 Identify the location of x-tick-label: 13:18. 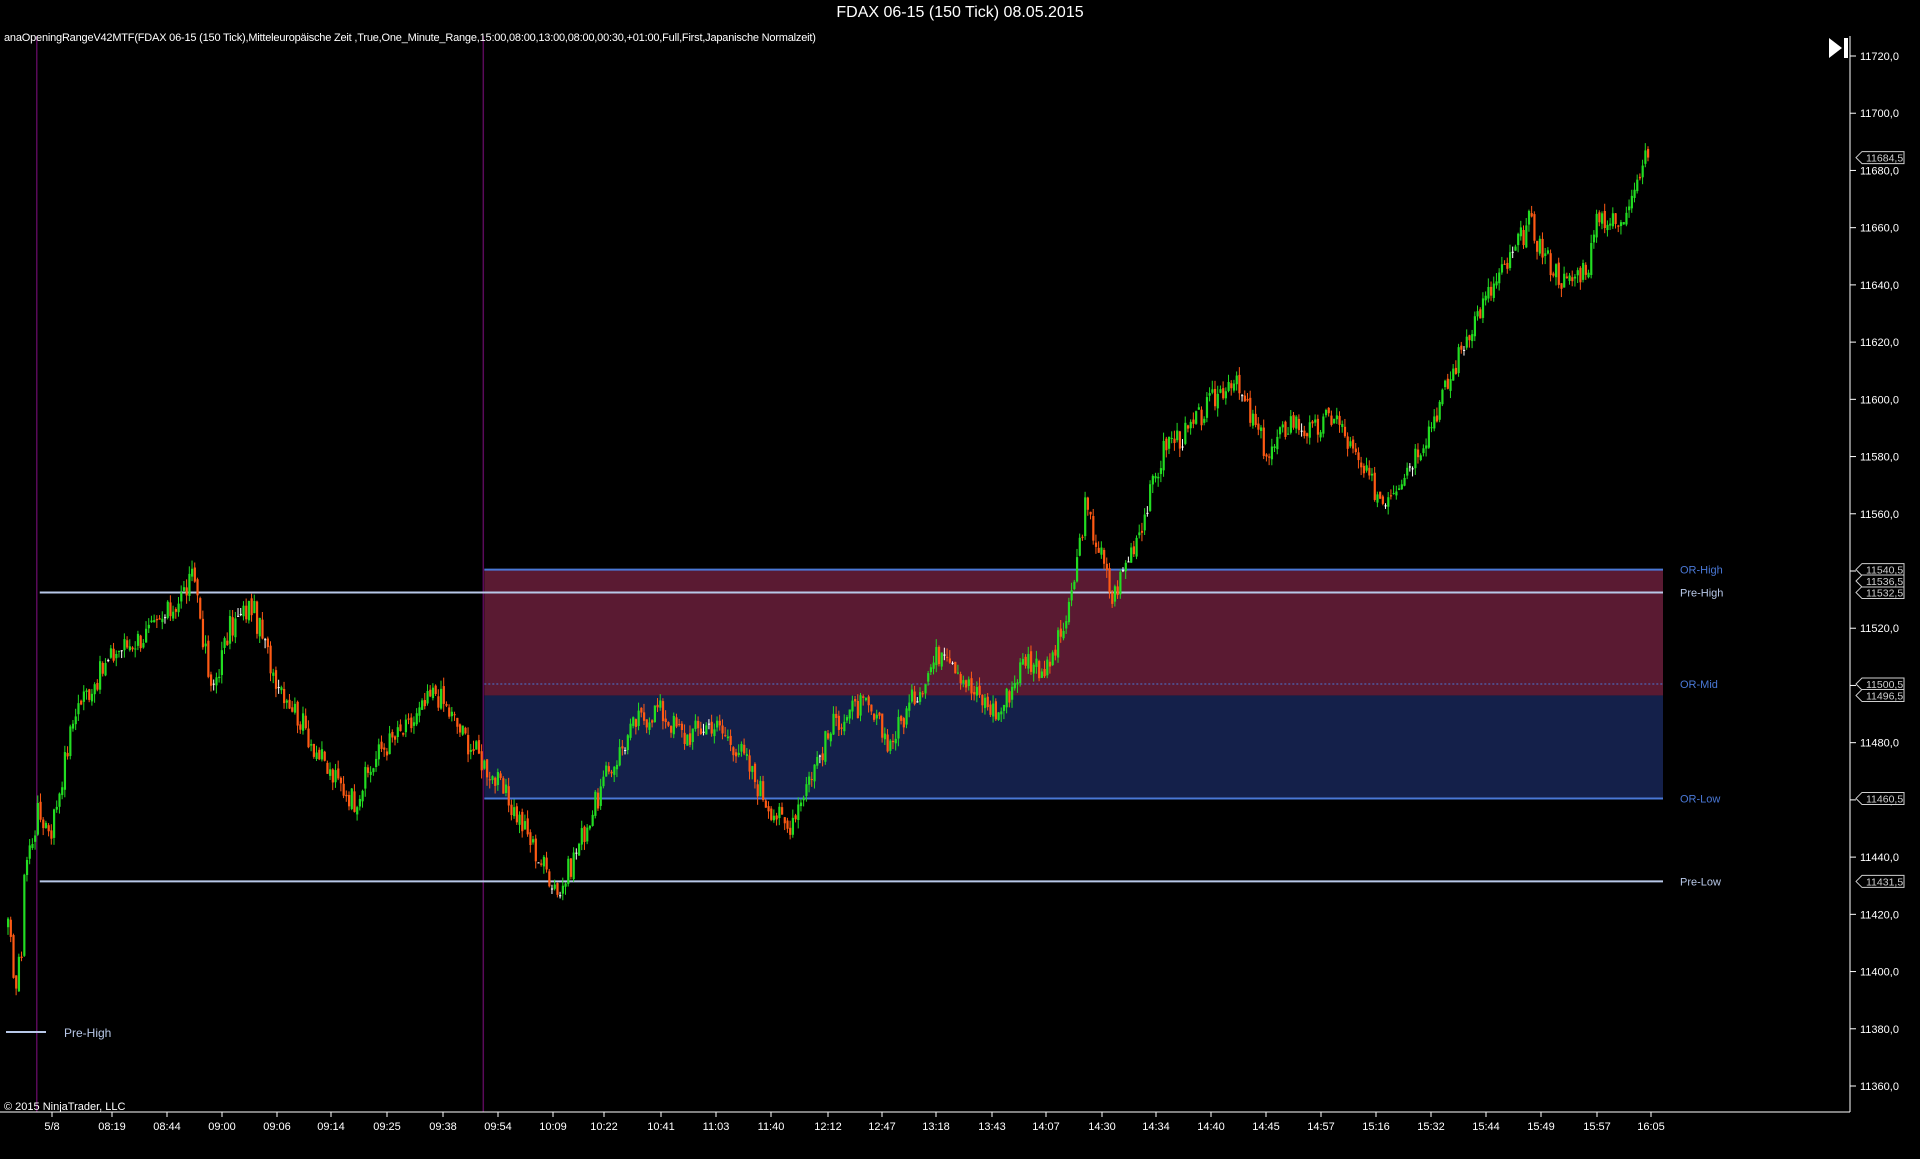
(936, 1127).